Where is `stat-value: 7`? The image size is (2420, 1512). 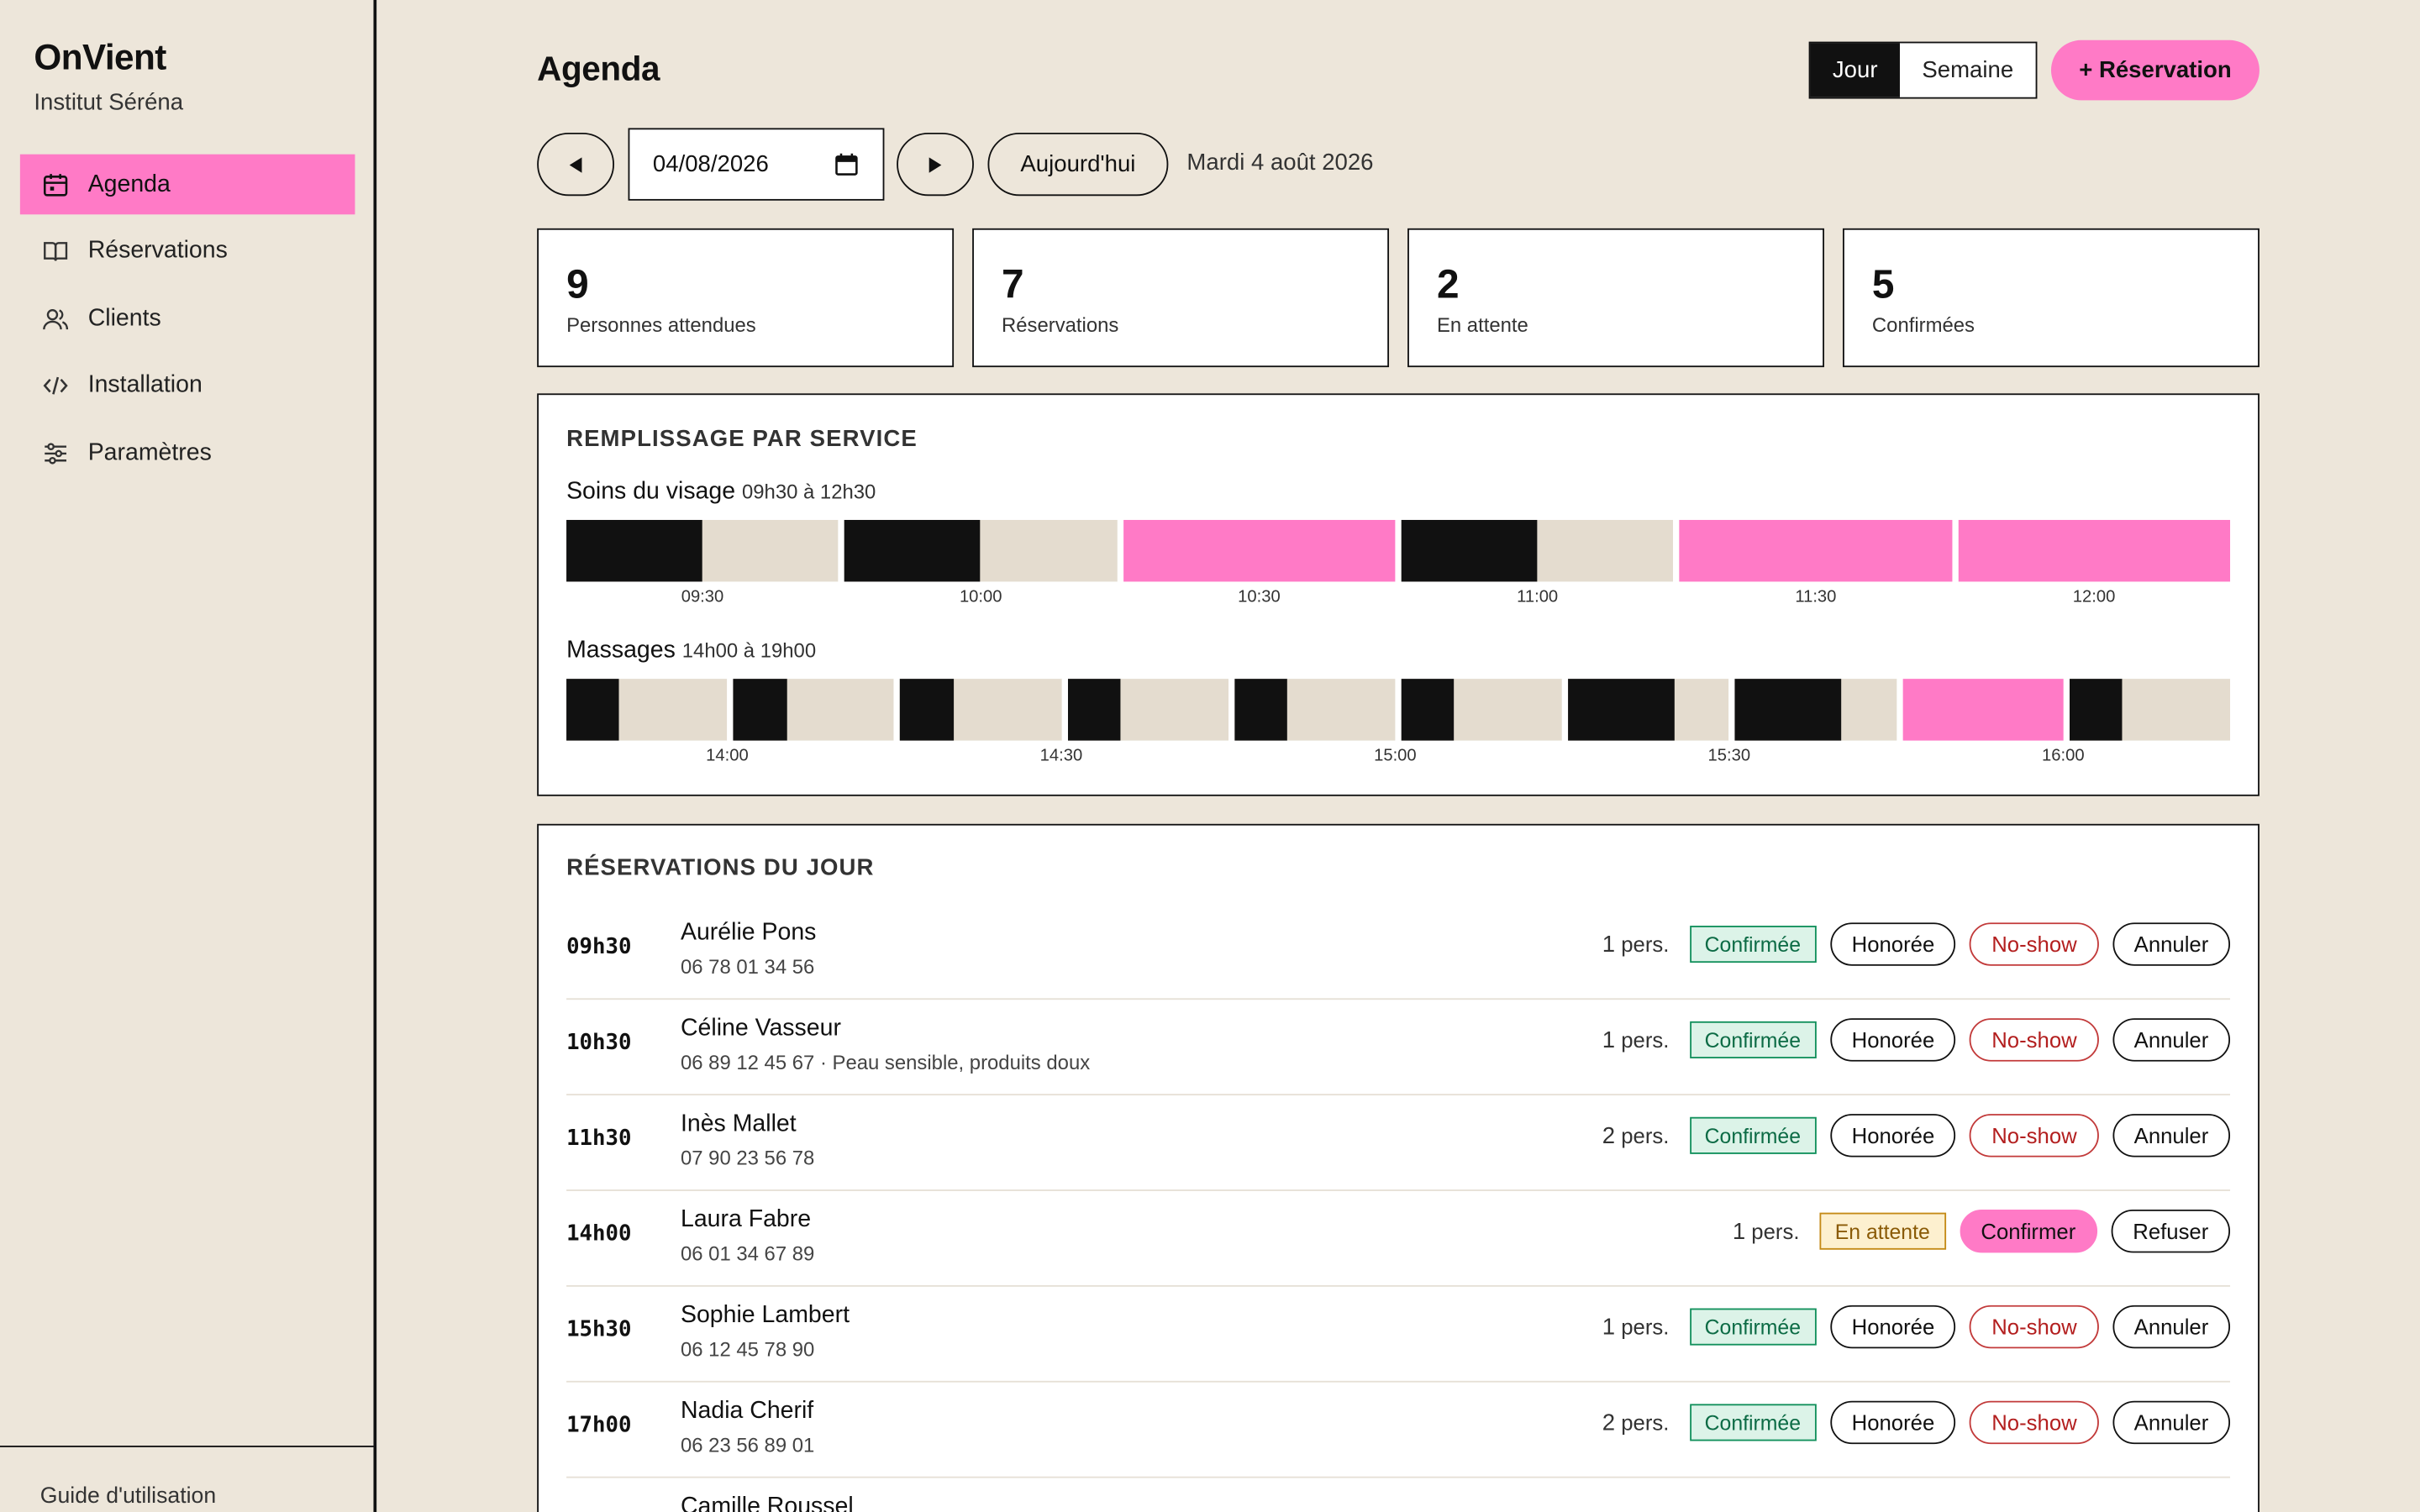 stat-value: 7 is located at coordinates (1013, 283).